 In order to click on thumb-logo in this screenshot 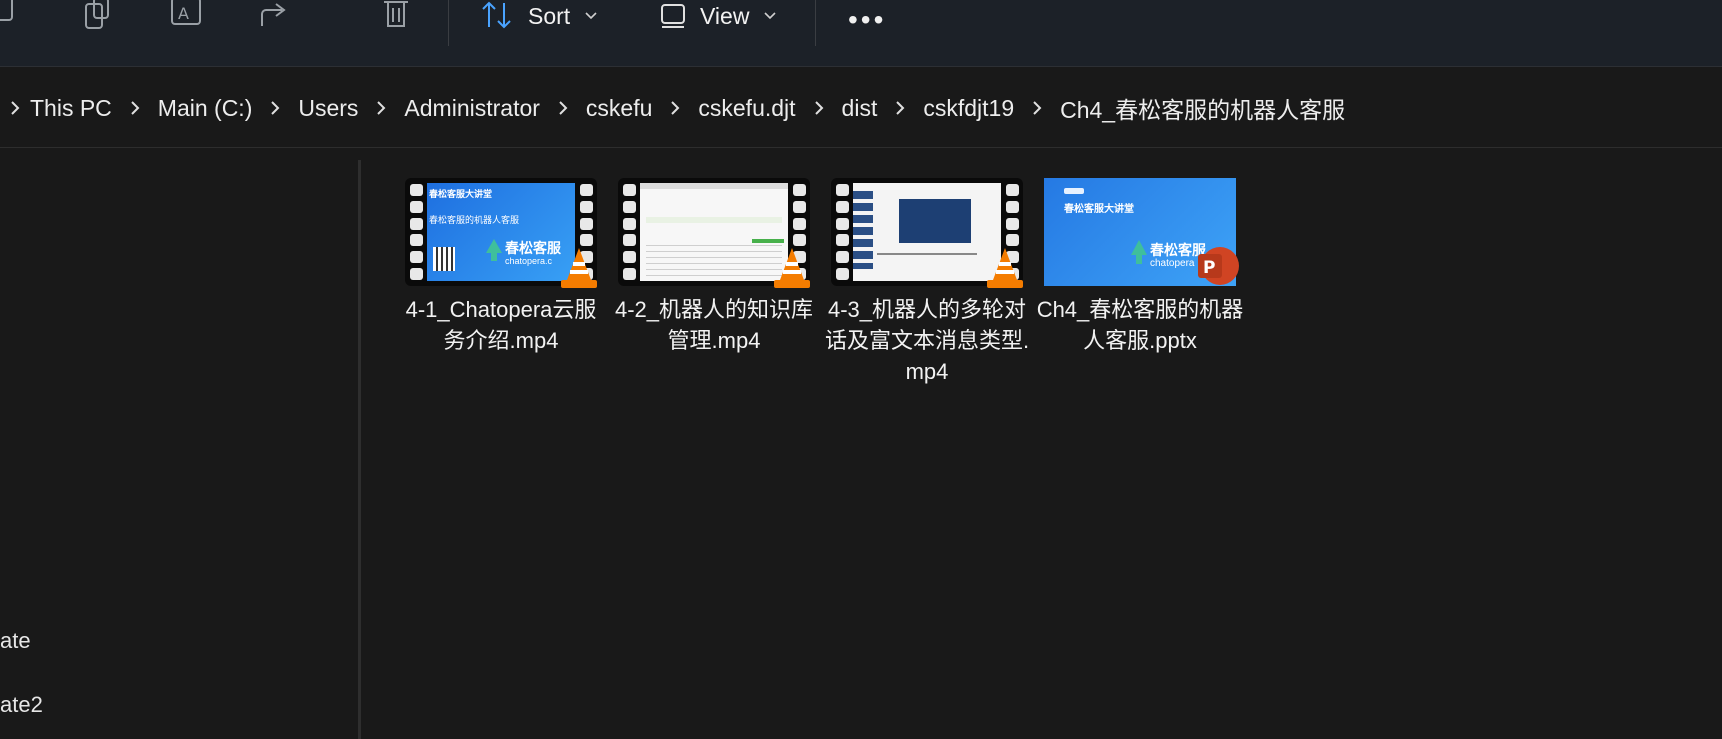, I will do `click(1074, 191)`.